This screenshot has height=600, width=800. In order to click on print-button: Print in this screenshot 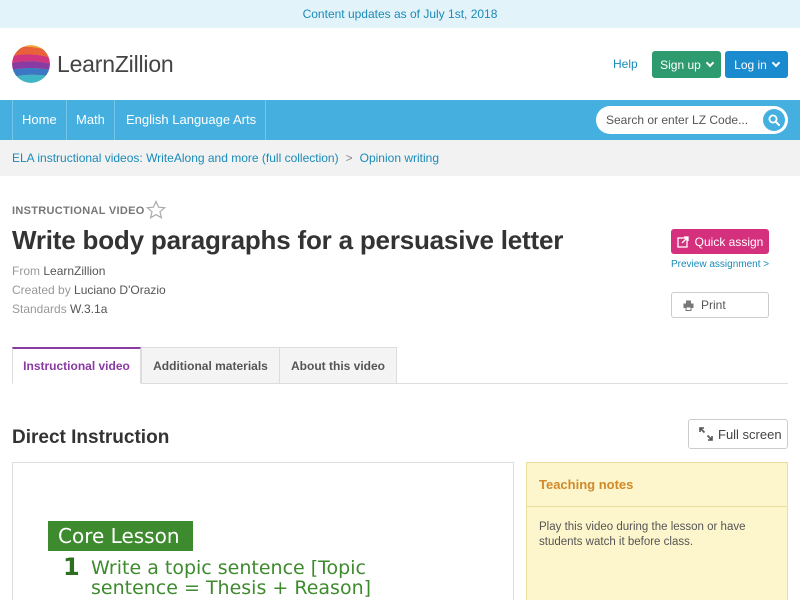, I will do `click(720, 305)`.